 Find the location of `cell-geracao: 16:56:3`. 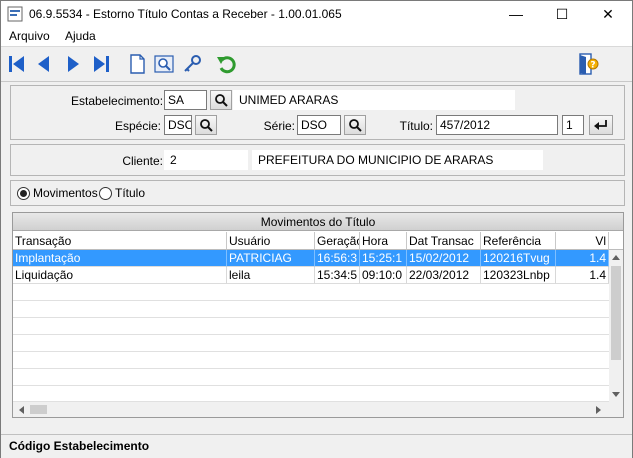

cell-geracao: 16:56:3 is located at coordinates (337, 258).